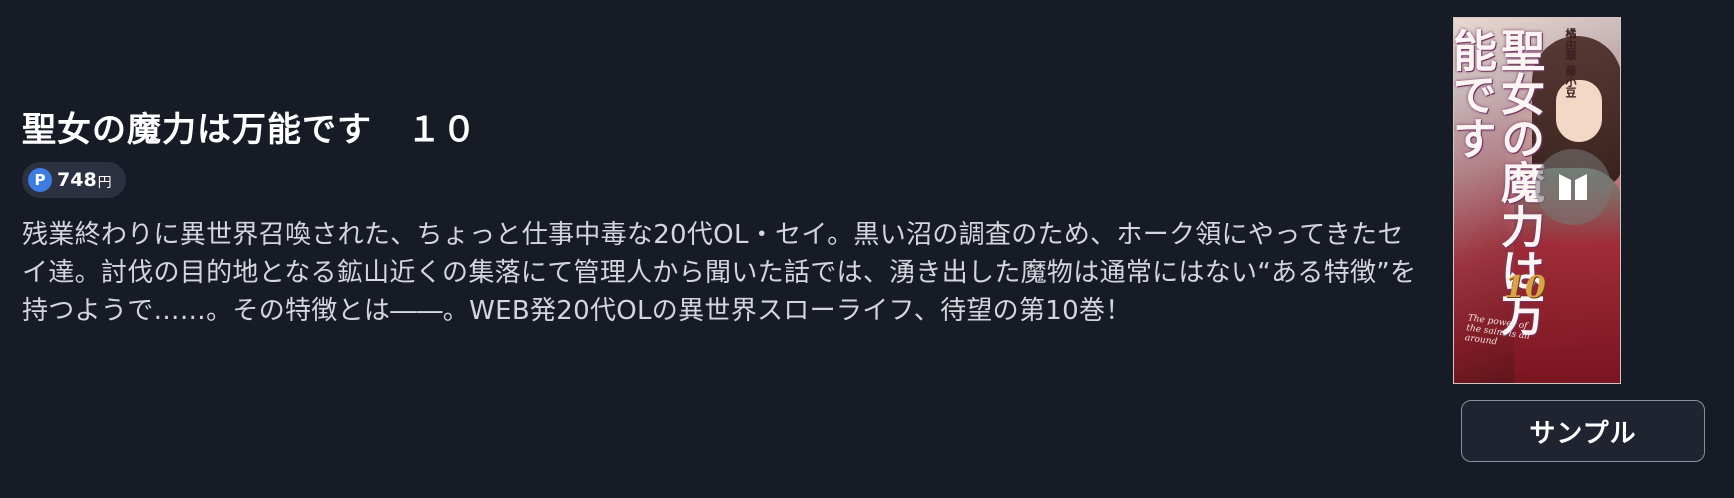  What do you see at coordinates (104, 182) in the screenshot?
I see `price-unit: 円` at bounding box center [104, 182].